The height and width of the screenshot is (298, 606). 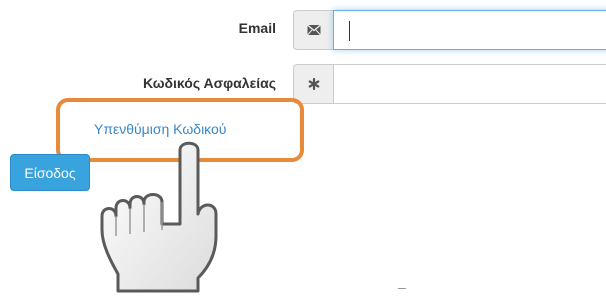 What do you see at coordinates (159, 217) in the screenshot?
I see `hand-pointer-icon` at bounding box center [159, 217].